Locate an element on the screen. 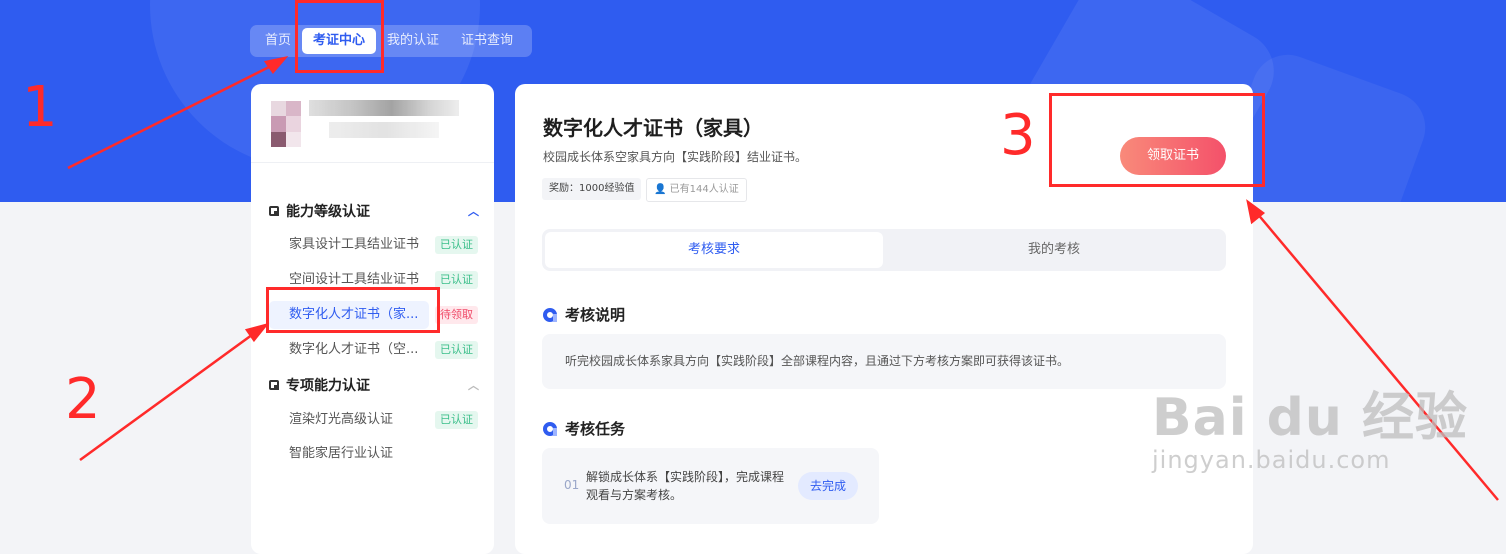 The height and width of the screenshot is (554, 1506). baidu-watermark: Bai du 经验 jingyan.baidu.com is located at coordinates (1310, 424).